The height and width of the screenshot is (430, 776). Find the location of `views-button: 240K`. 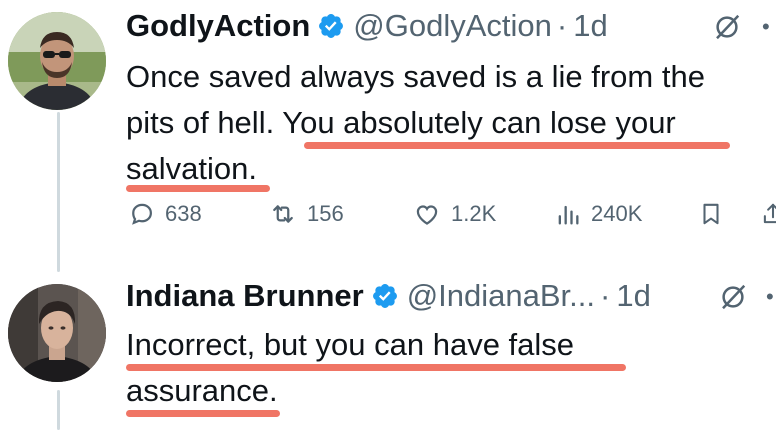

views-button: 240K is located at coordinates (598, 214).